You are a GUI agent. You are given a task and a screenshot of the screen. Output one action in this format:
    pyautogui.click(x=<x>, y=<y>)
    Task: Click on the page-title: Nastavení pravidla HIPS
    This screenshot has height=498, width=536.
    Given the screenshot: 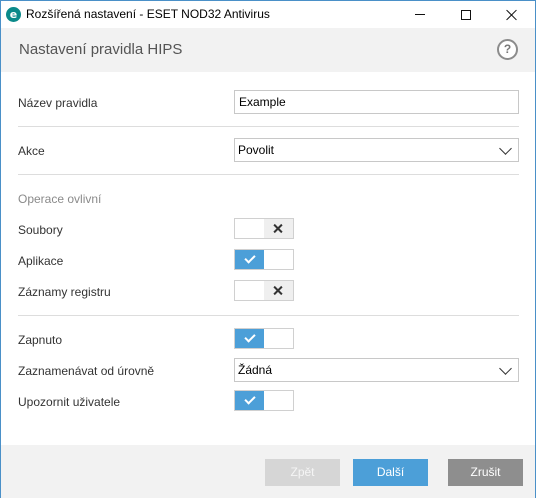 What is the action you would take?
    pyautogui.click(x=101, y=49)
    